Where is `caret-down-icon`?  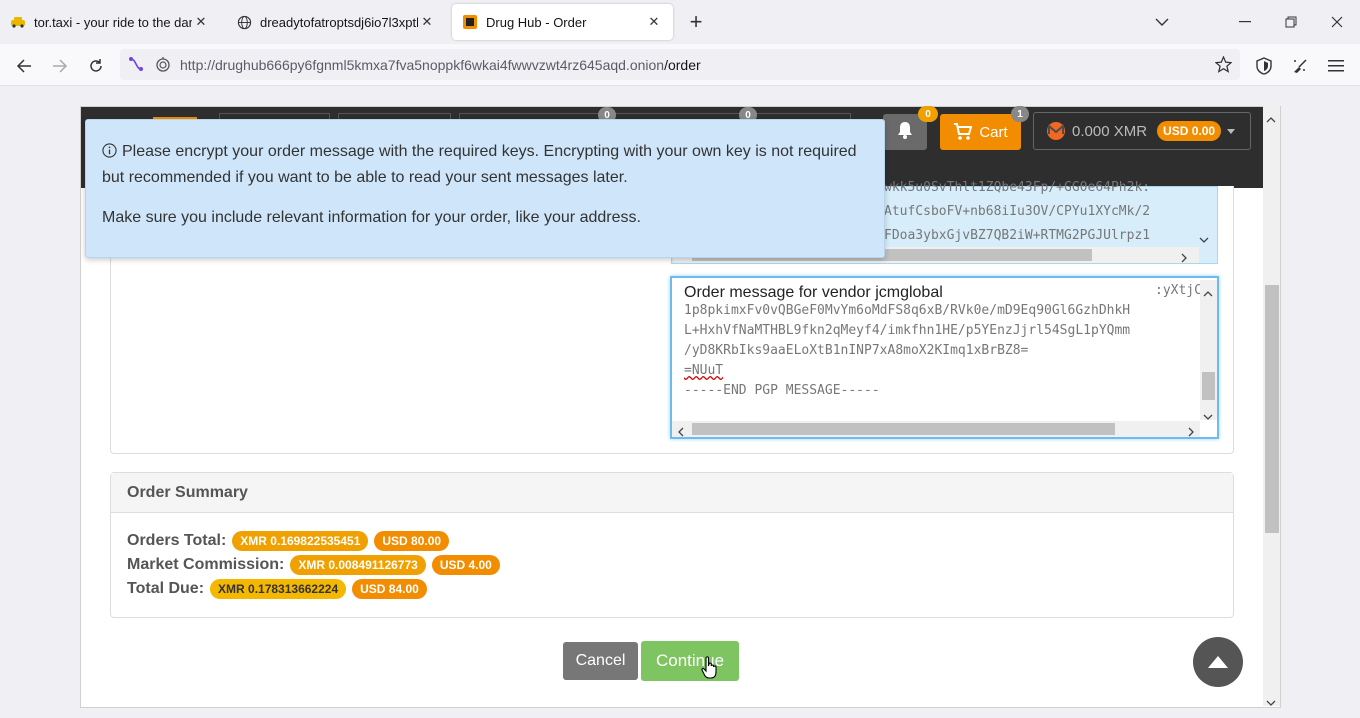
caret-down-icon is located at coordinates (1231, 131).